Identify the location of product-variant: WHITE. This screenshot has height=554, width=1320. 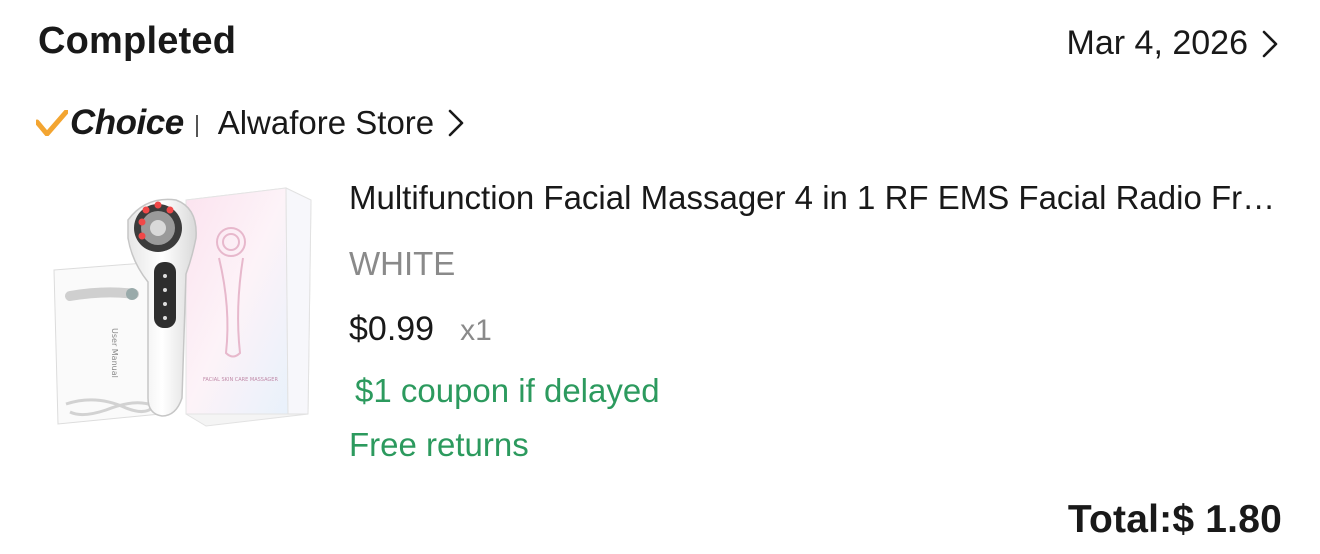
(402, 263).